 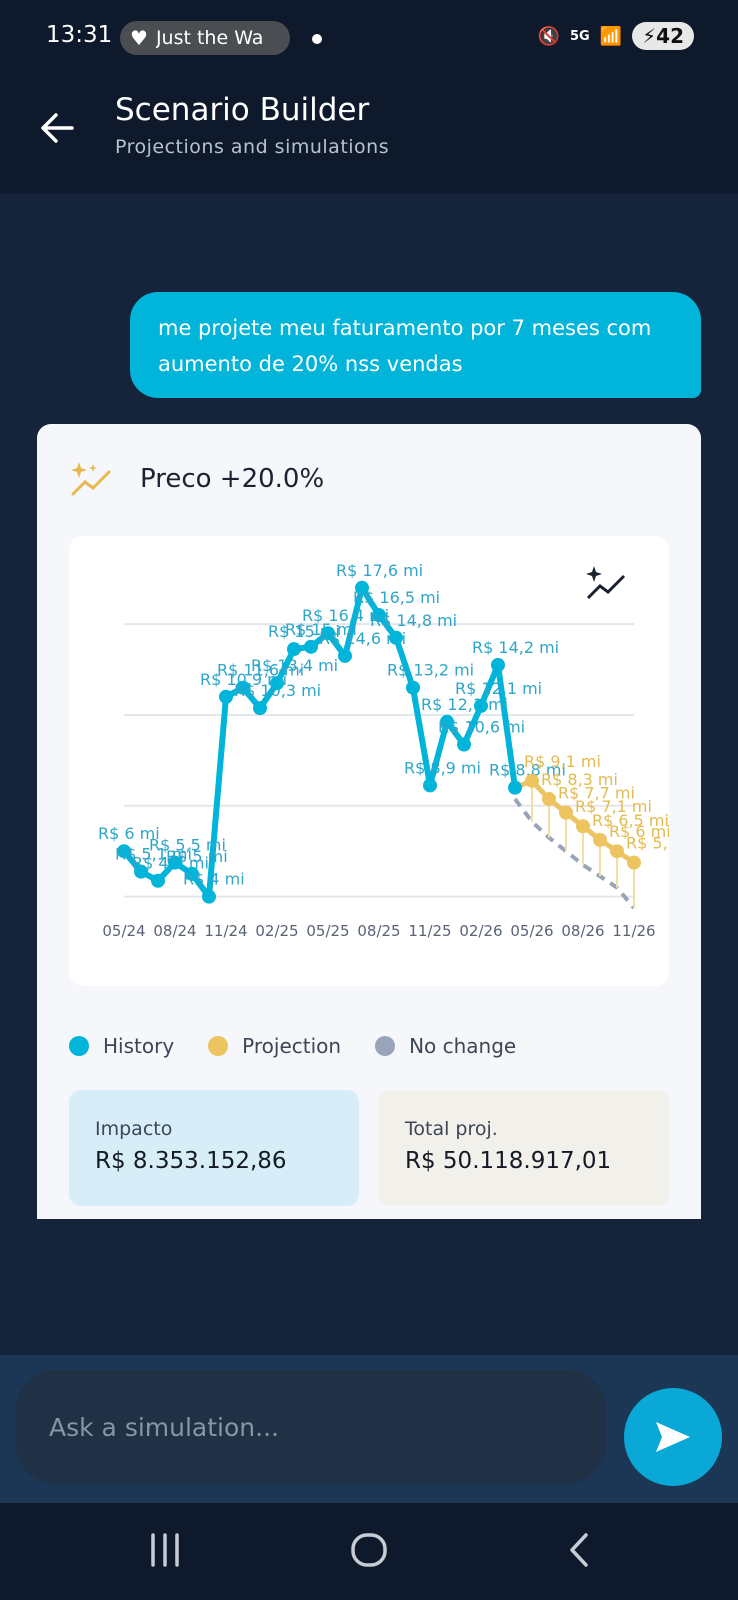 I want to click on x-tick-label: 02/26, so click(x=480, y=931).